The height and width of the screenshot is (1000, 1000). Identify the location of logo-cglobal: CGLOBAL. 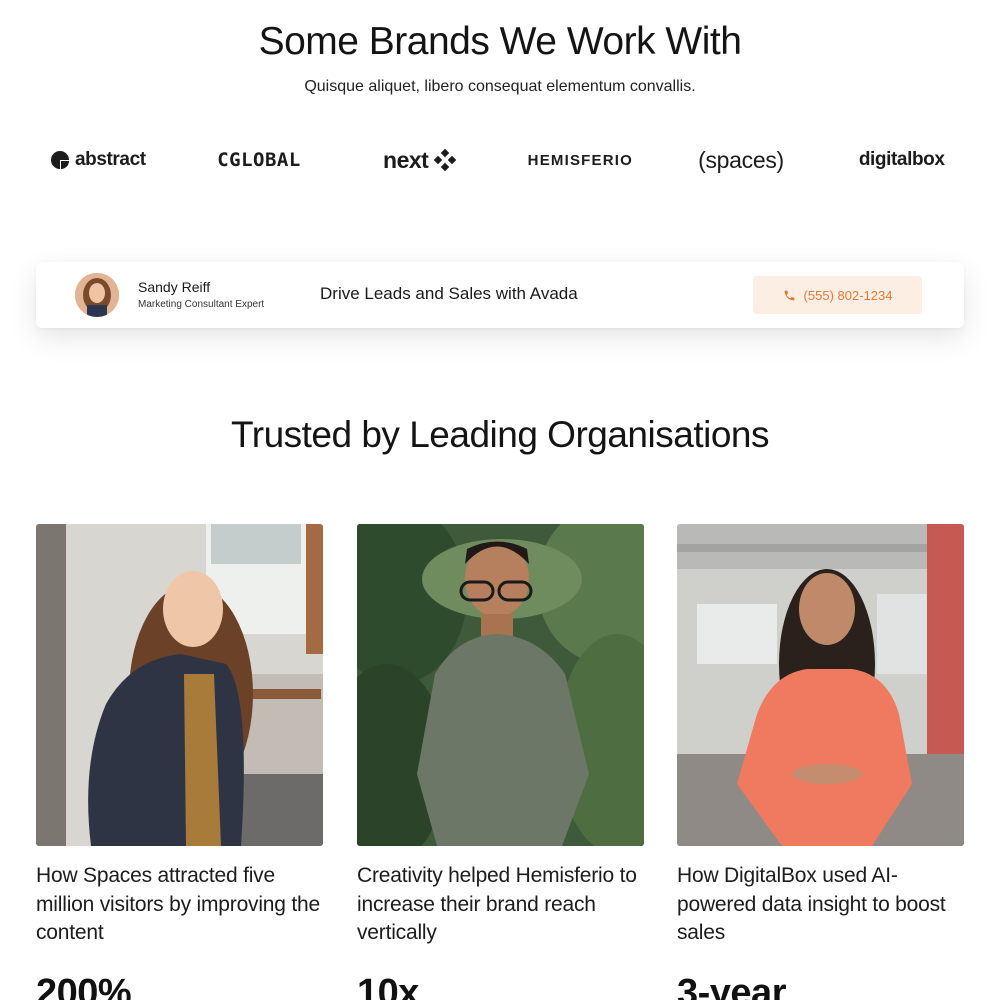
(259, 160).